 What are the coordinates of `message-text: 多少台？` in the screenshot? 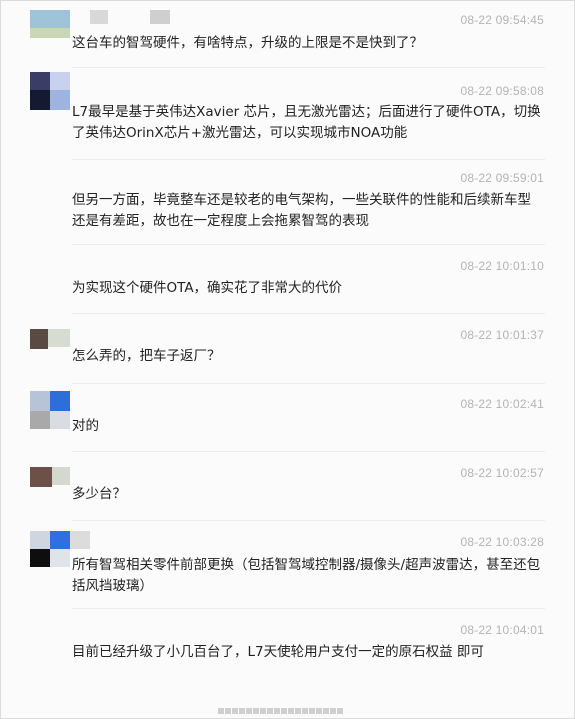 It's located at (308, 494).